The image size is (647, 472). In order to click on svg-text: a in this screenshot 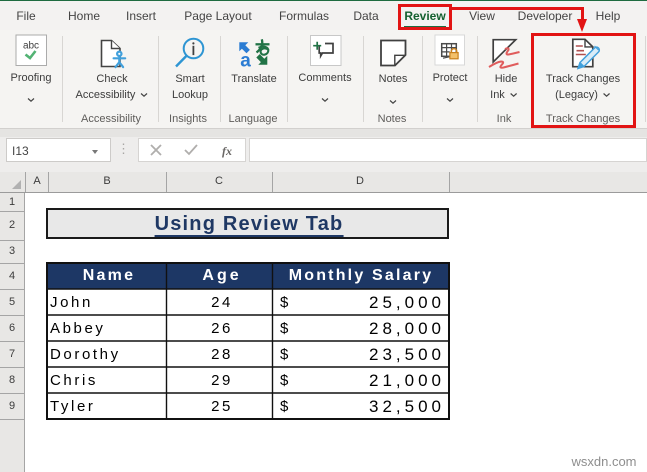, I will do `click(245, 61)`.